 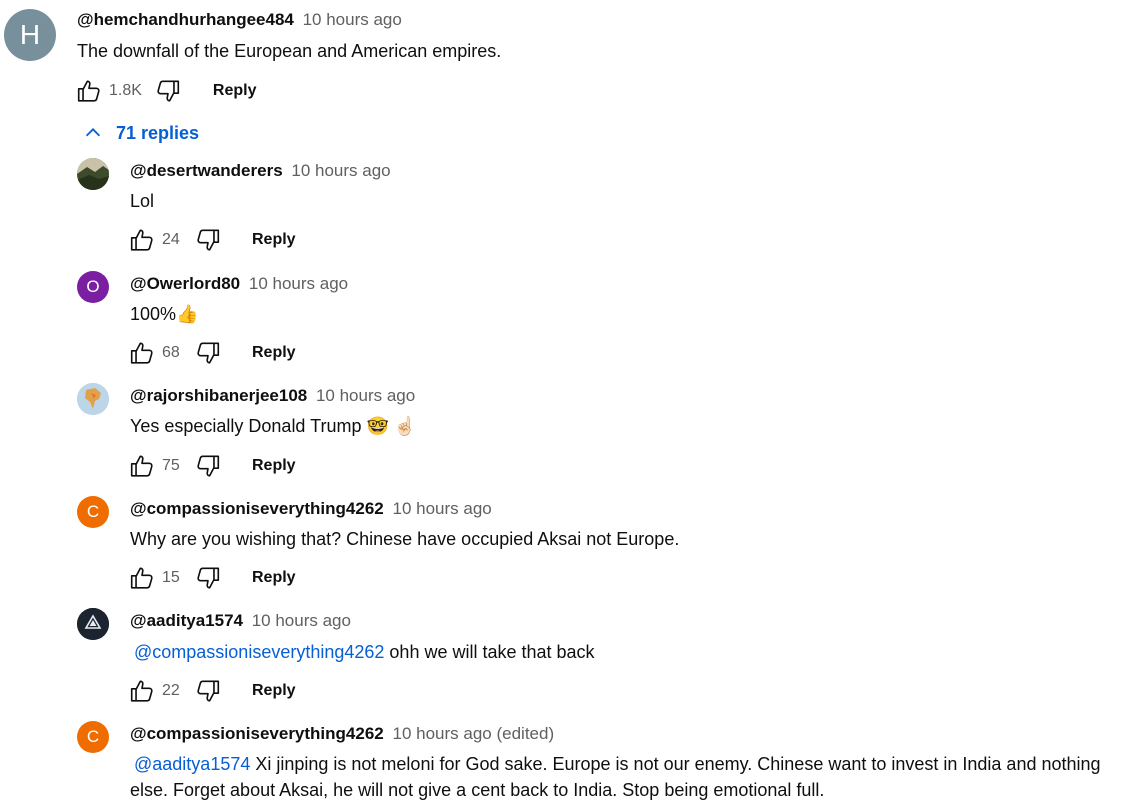 I want to click on comment-header: @Owerlord80 10 hours ago, so click(x=239, y=284).